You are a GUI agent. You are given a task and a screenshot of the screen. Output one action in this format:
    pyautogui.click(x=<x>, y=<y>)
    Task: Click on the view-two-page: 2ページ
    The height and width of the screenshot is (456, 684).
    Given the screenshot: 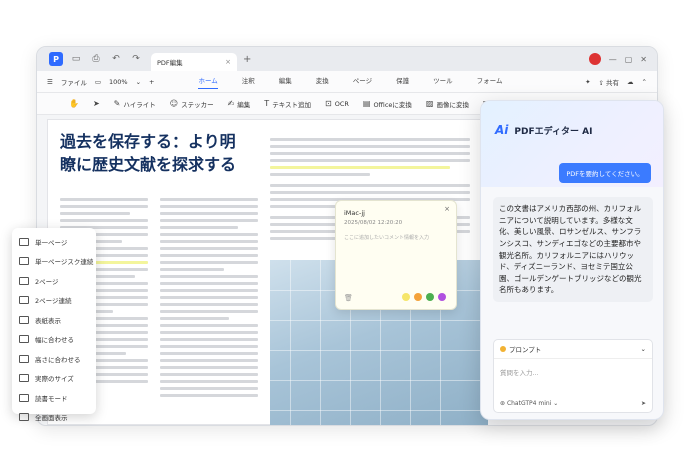 What is the action you would take?
    pyautogui.click(x=54, y=281)
    